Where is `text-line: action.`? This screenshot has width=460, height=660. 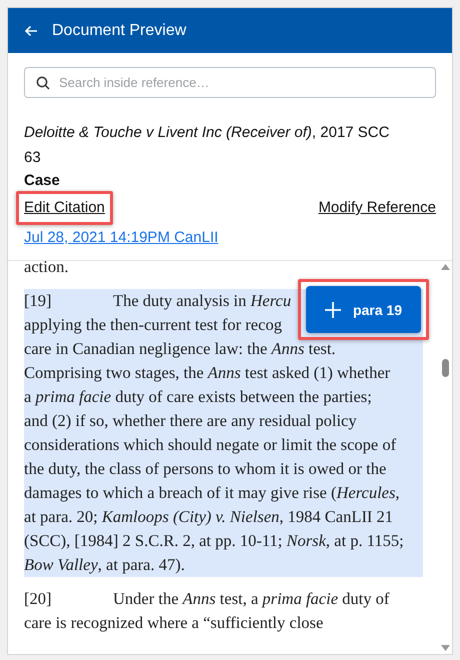 text-line: action. is located at coordinates (46, 269).